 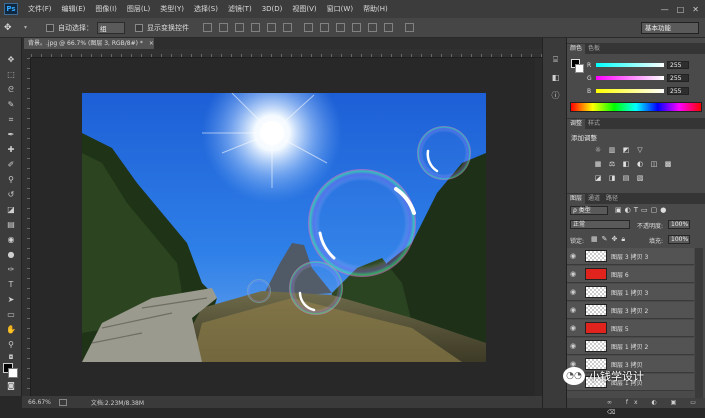 What do you see at coordinates (11, 90) in the screenshot?
I see `lasso-tool-icon: ᘓ` at bounding box center [11, 90].